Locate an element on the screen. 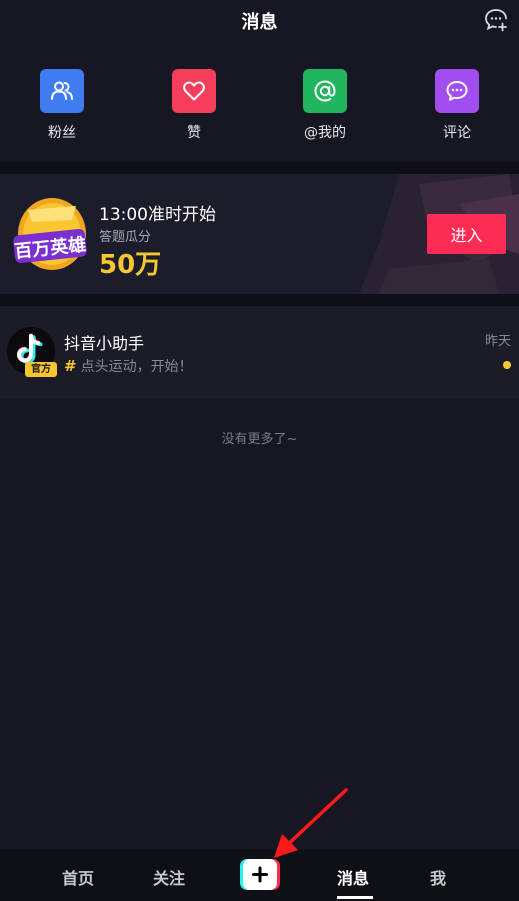 This screenshot has width=519, height=901. list-item: 官方 抖音小助手 # 点头运动，开始！ 昨天 is located at coordinates (259, 352).